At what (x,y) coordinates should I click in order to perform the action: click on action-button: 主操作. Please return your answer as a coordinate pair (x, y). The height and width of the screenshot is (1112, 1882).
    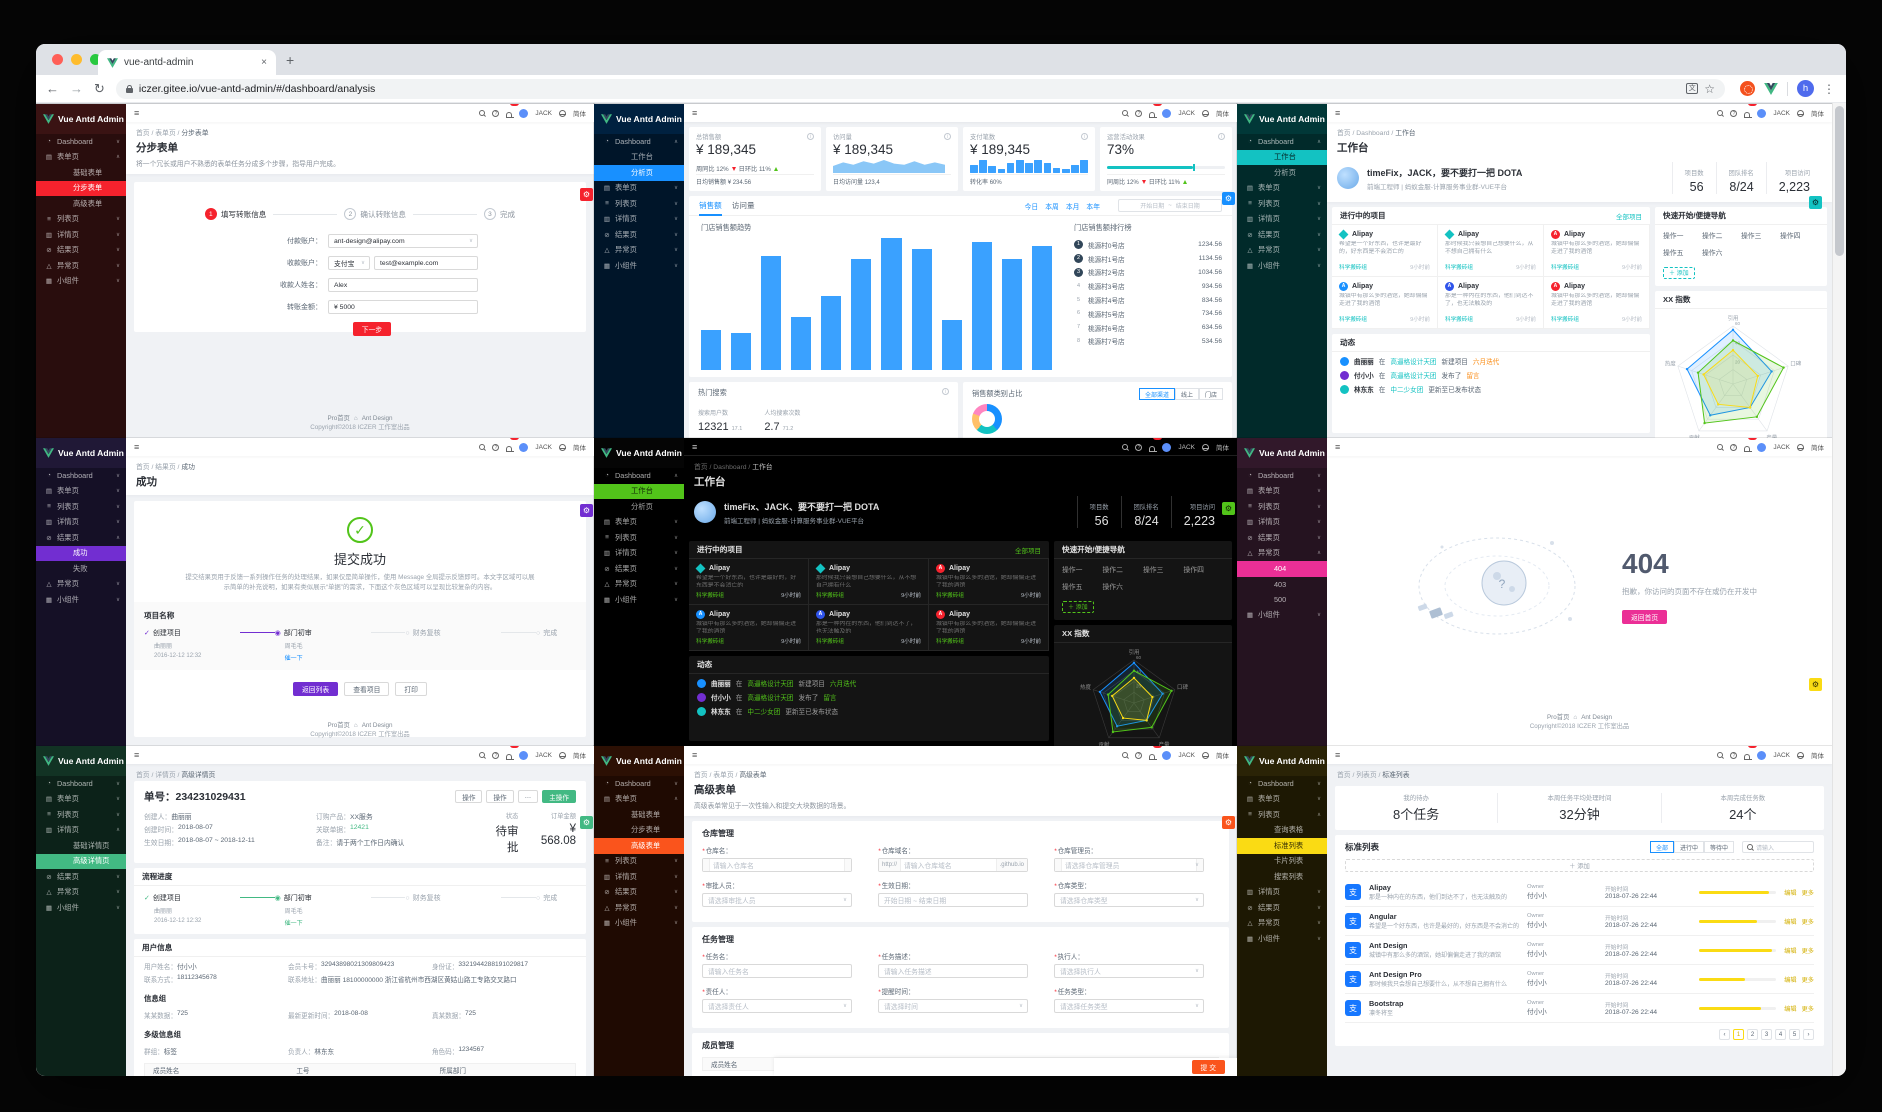
    Looking at the image, I should click on (559, 796).